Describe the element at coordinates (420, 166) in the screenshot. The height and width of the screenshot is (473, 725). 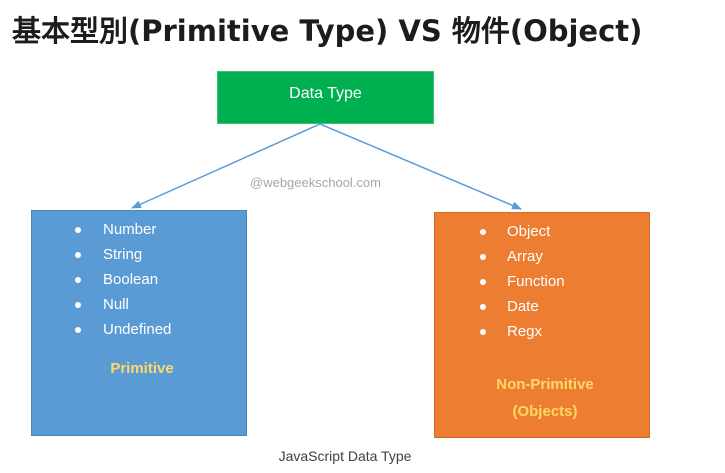
I see `connector-to-non-primitive` at that location.